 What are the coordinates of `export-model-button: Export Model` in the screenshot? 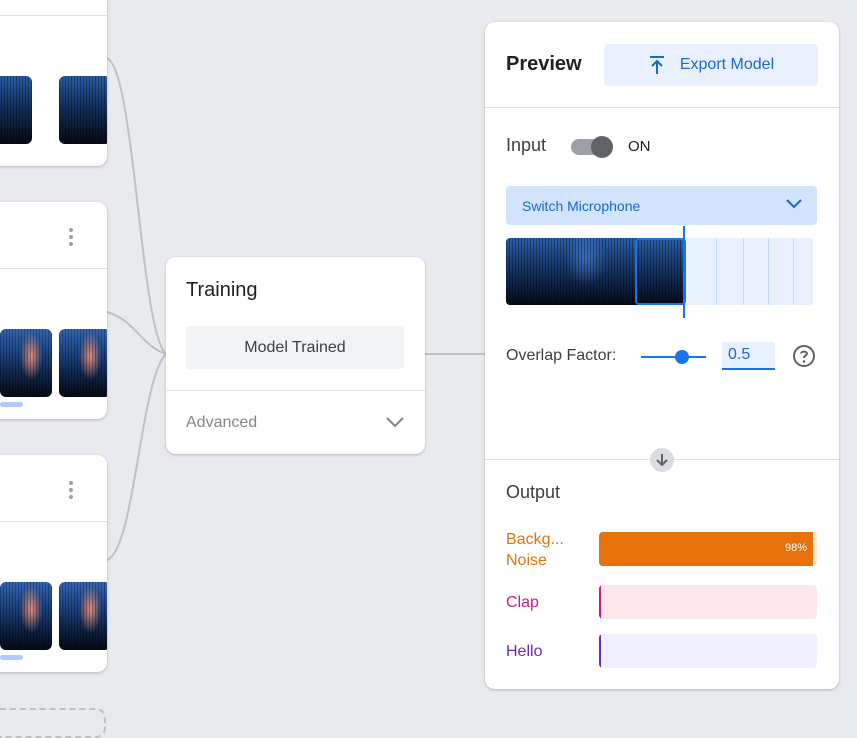 It's located at (711, 65).